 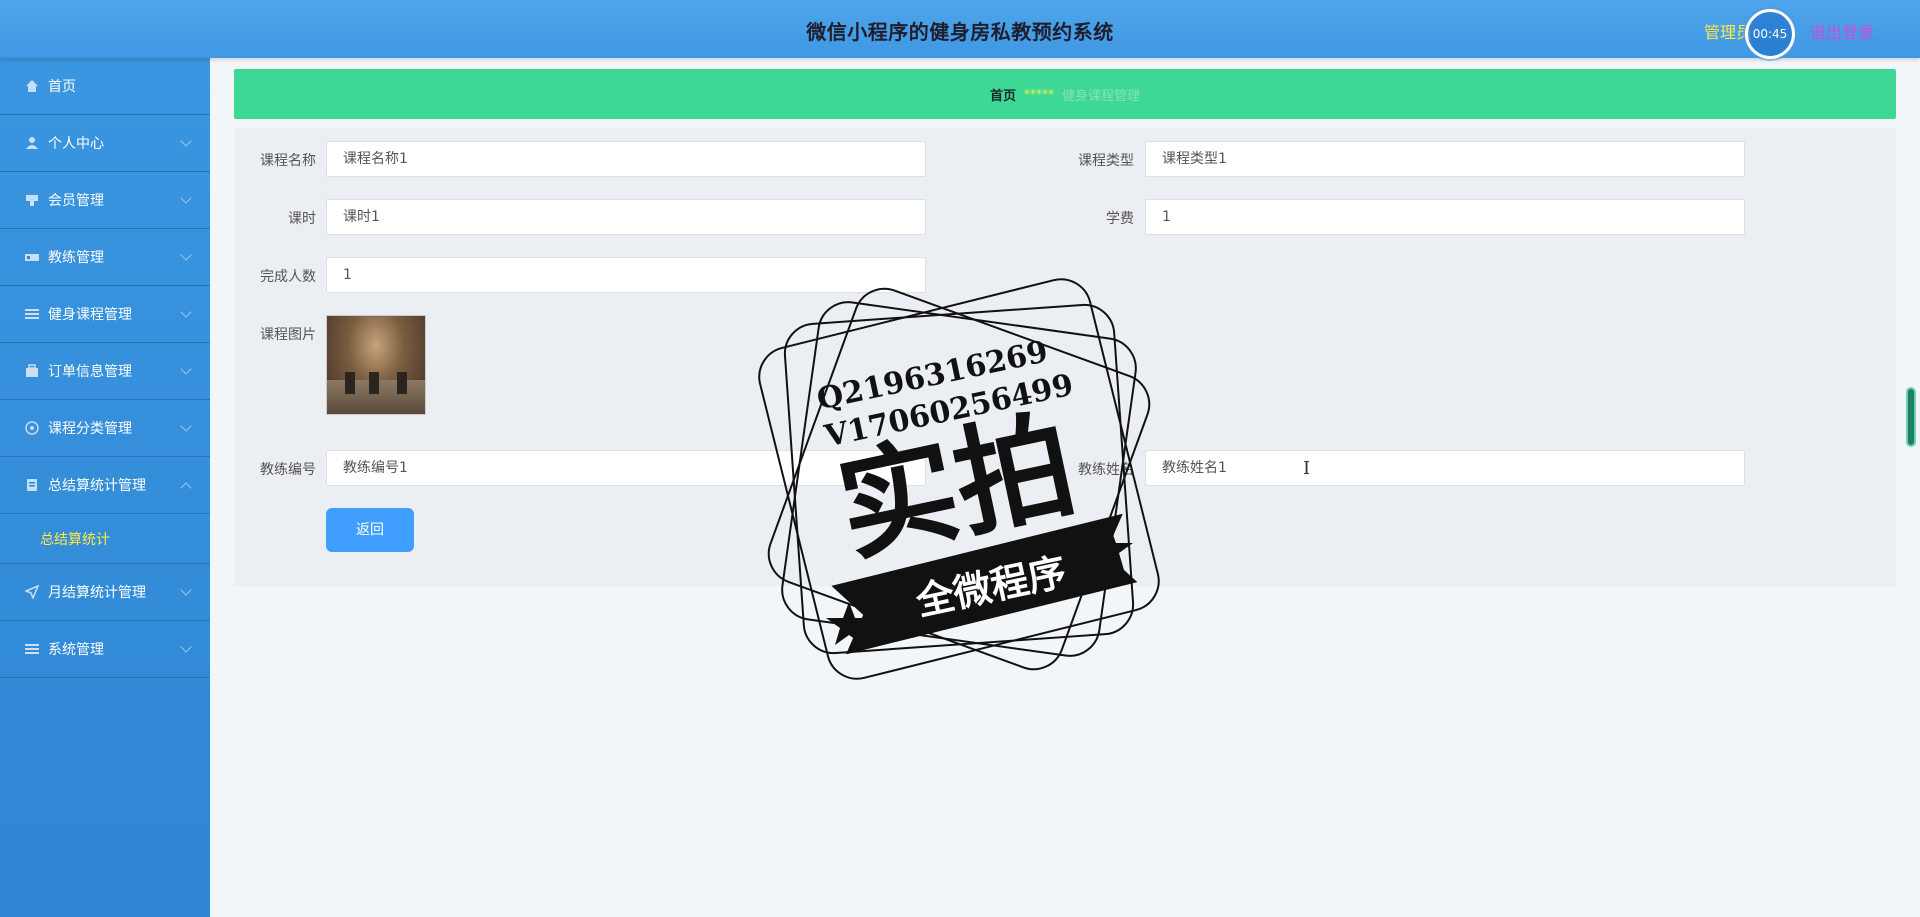 What do you see at coordinates (62, 87) in the screenshot?
I see `sidebar-item-label: 首页` at bounding box center [62, 87].